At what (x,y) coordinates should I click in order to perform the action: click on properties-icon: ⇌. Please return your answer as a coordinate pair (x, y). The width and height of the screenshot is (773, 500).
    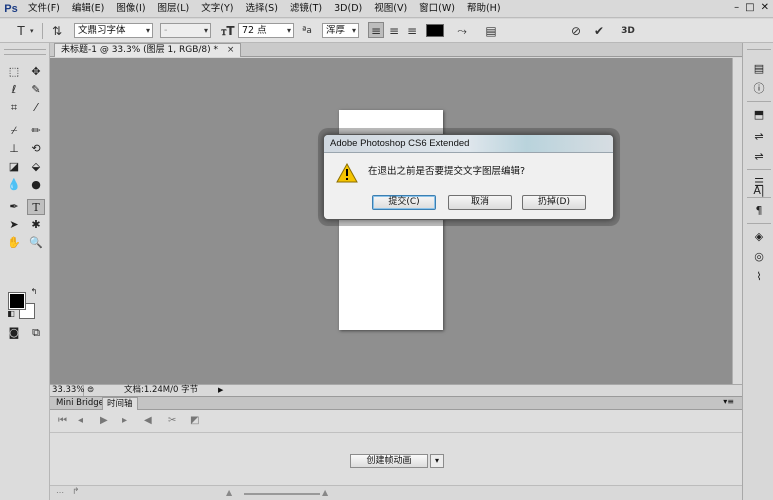
    Looking at the image, I should click on (759, 157).